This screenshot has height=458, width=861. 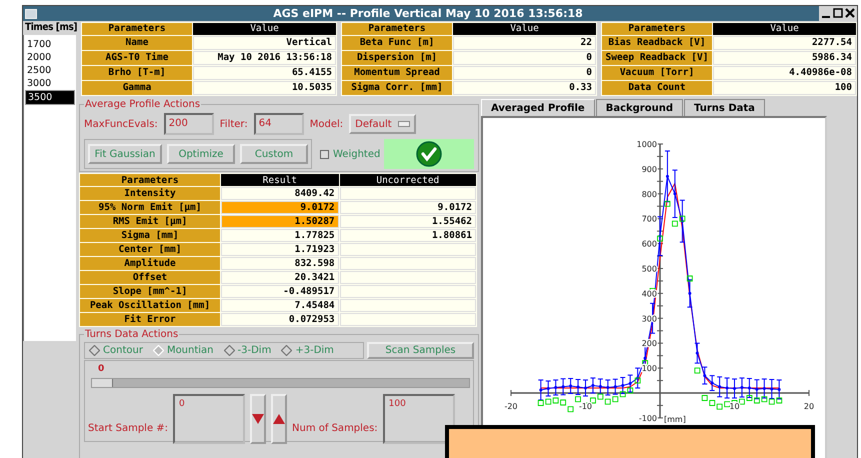 I want to click on uncorrected-cell: 1.55462, so click(x=408, y=221).